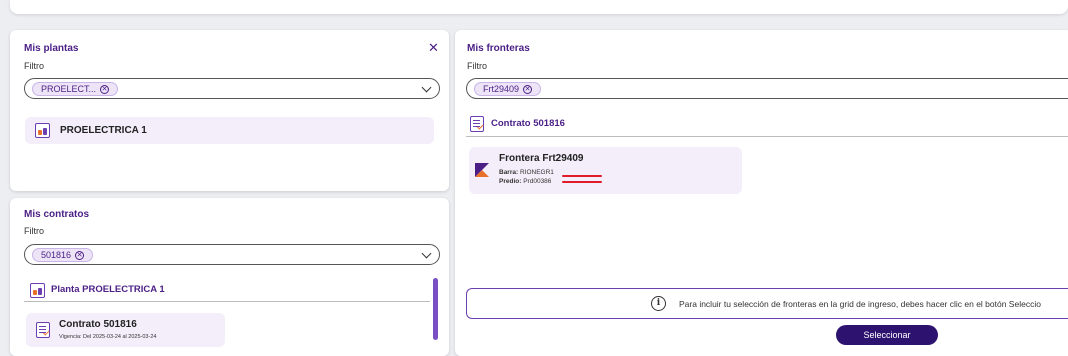 The image size is (1068, 356). What do you see at coordinates (767, 136) in the screenshot?
I see `borders-divider` at bounding box center [767, 136].